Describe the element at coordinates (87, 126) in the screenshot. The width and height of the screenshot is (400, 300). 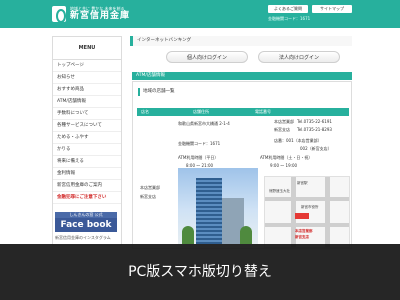
I see `sidebar-item-services: 各種サービスについて` at that location.